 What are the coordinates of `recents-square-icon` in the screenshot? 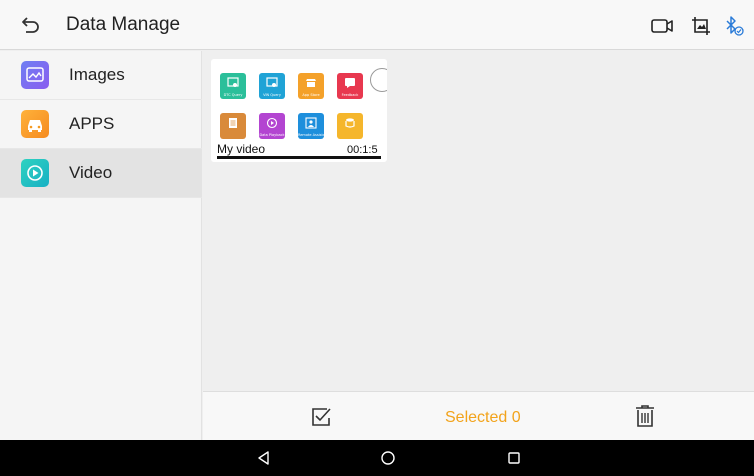 It's located at (514, 458).